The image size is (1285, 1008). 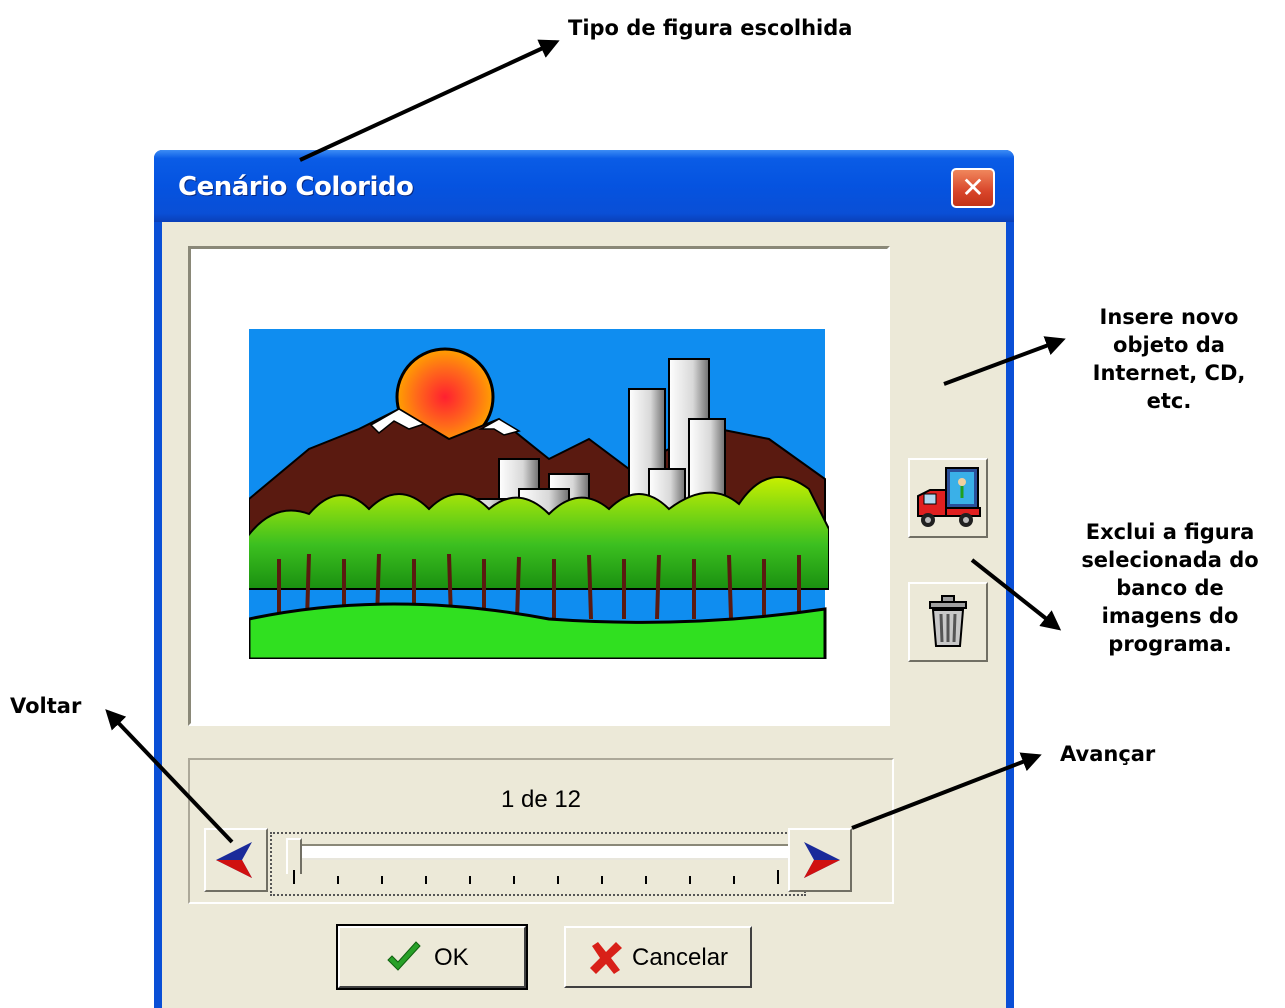 I want to click on annotation-line: imagens do, so click(x=1170, y=616).